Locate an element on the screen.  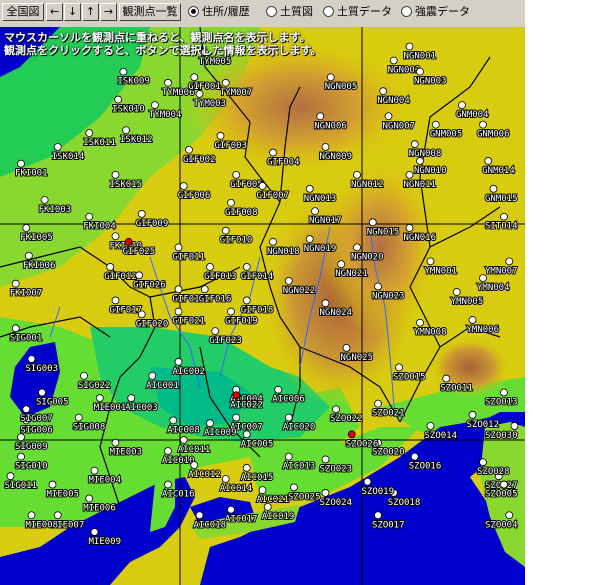
radio-soil-data: 土質データ is located at coordinates (357, 12).